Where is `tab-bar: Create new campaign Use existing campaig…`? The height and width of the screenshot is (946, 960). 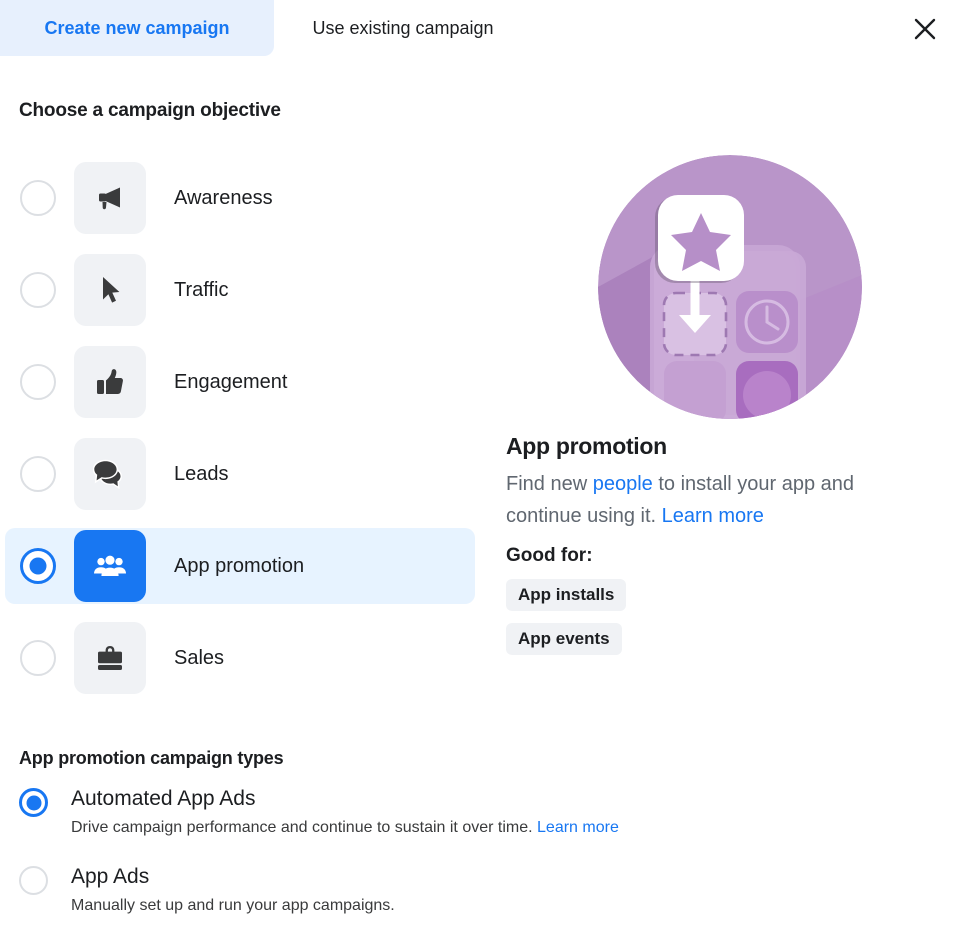
tab-bar: Create new campaign Use existing campaig… is located at coordinates (480, 28).